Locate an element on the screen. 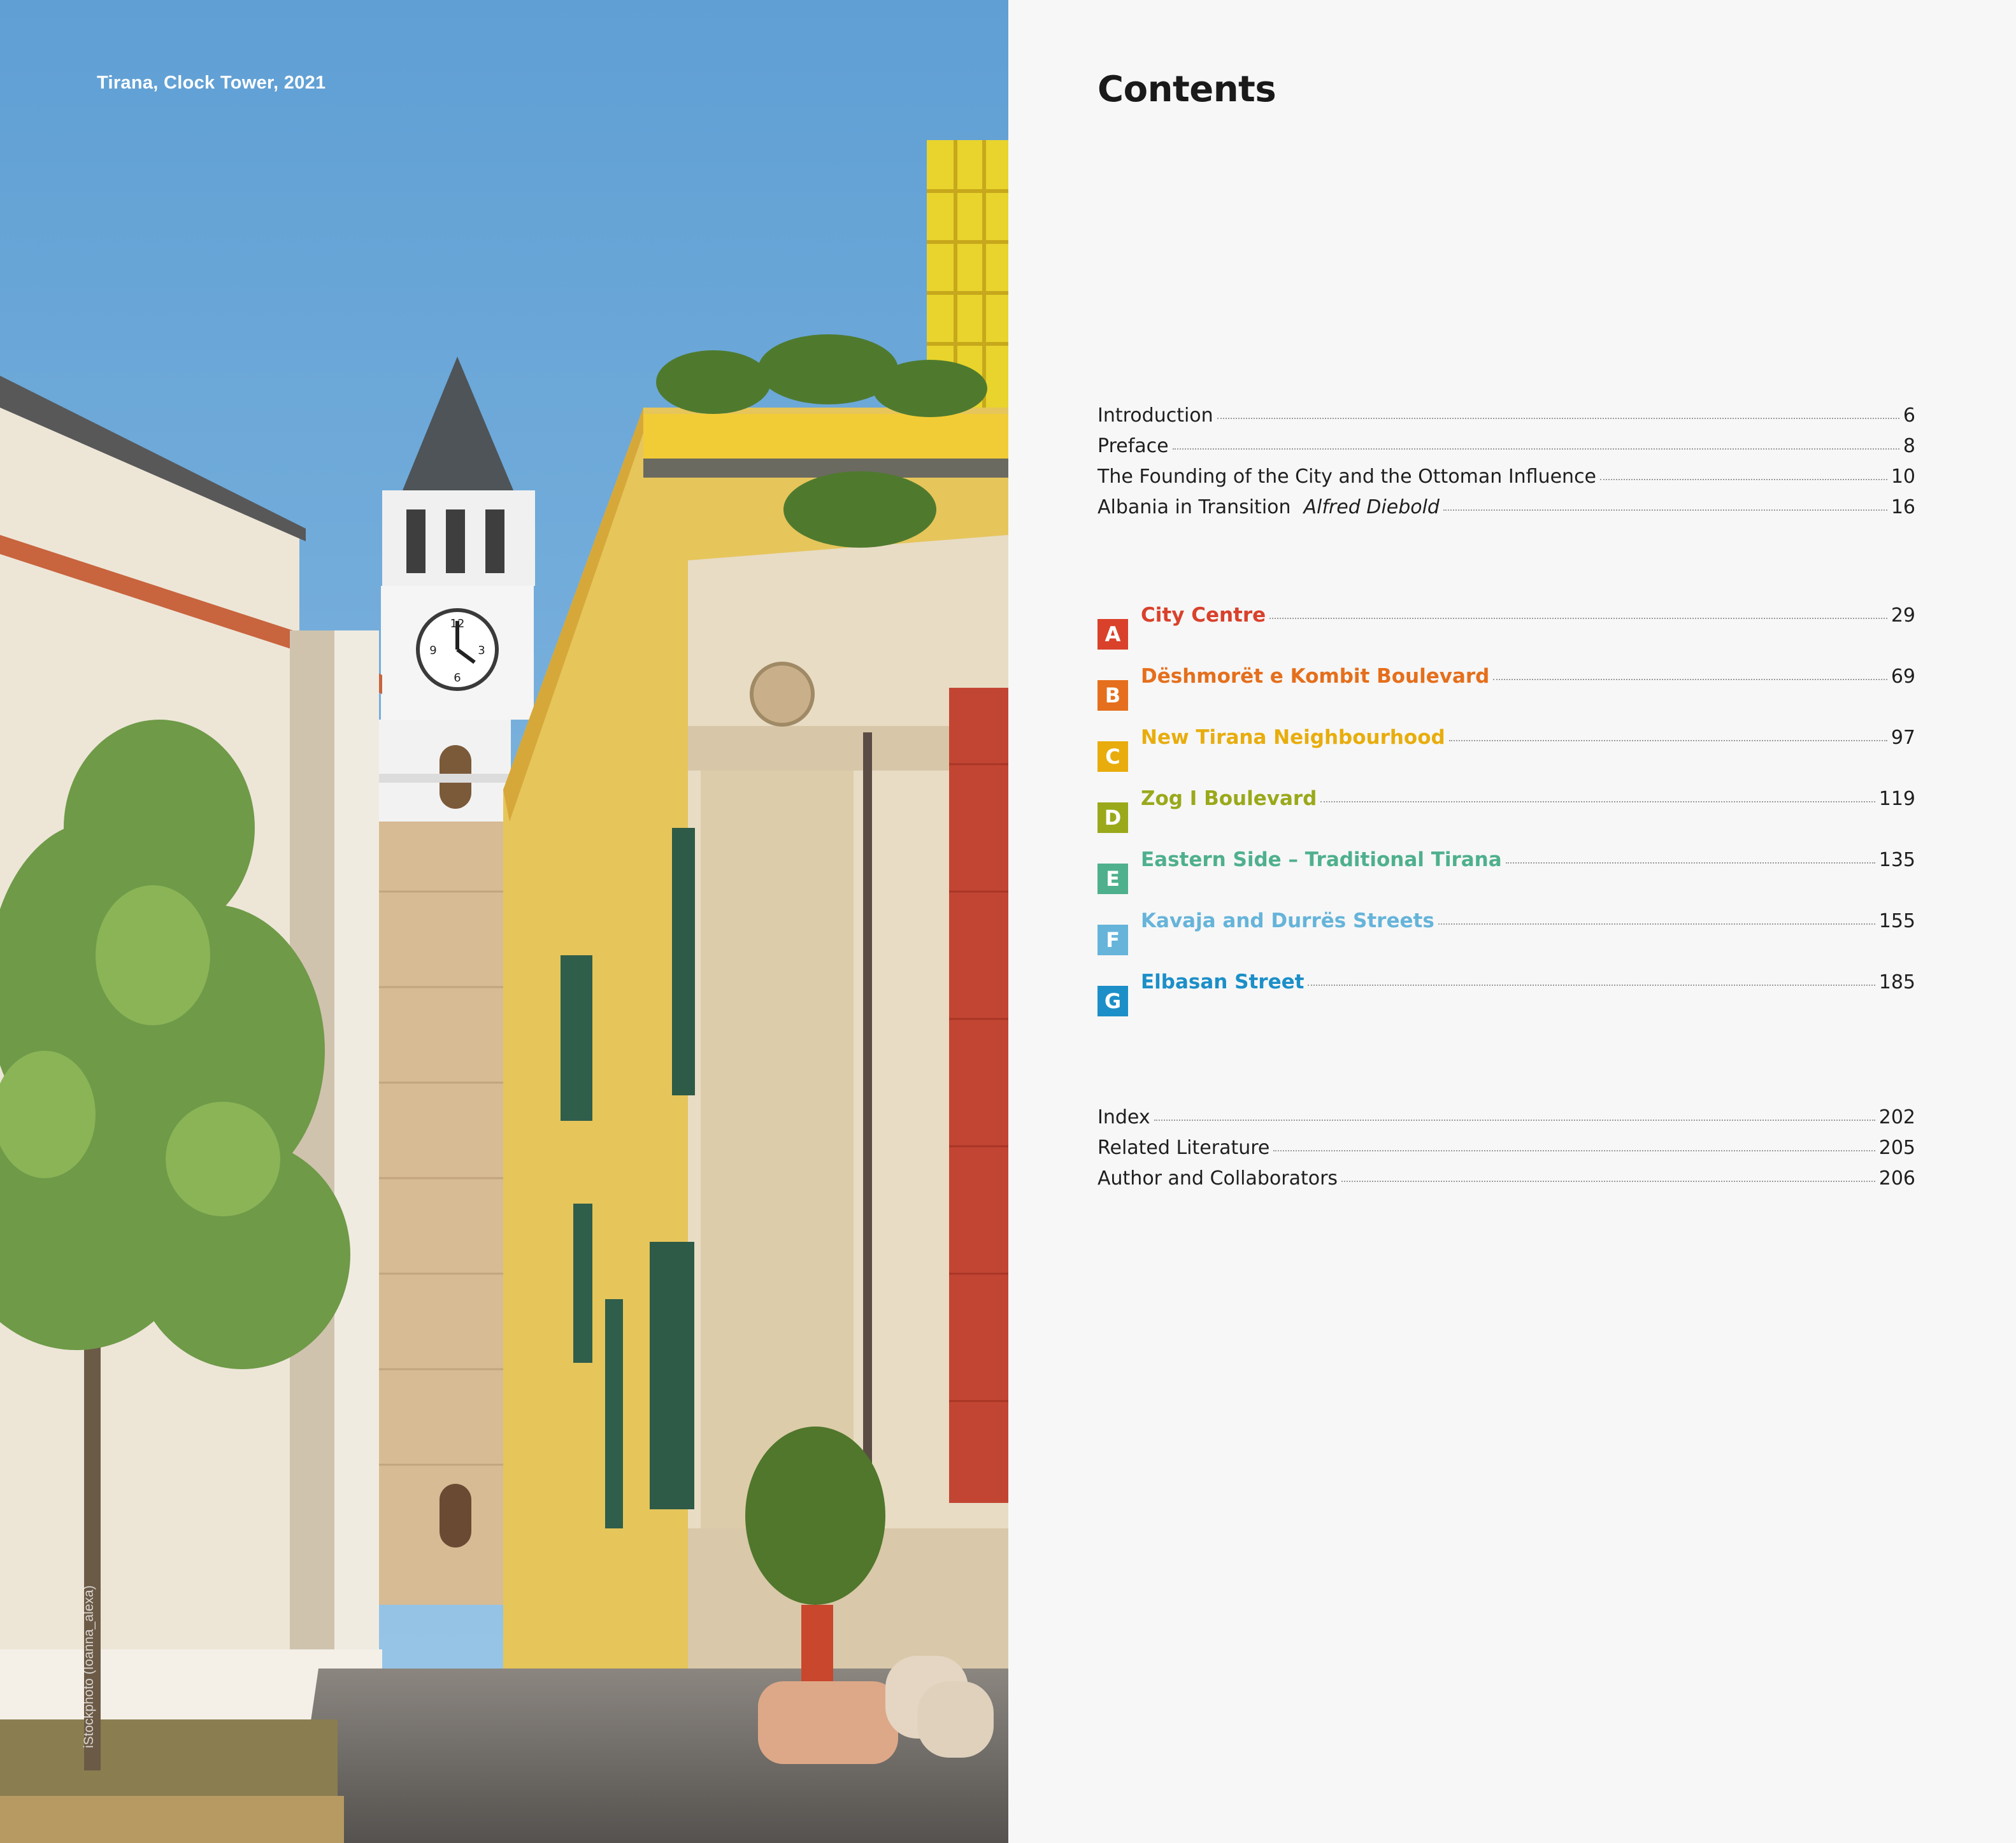 The image size is (2016, 1843). toc-entry-label: Albania in Transition is located at coordinates (1194, 507).